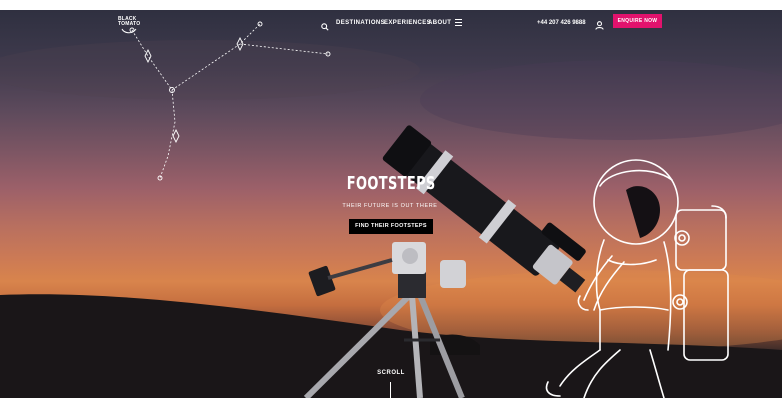 This screenshot has height=410, width=782. Describe the element at coordinates (391, 226) in the screenshot. I see `find-their-footsteps-button: FIND THEIR FOOTSTEPS` at that location.